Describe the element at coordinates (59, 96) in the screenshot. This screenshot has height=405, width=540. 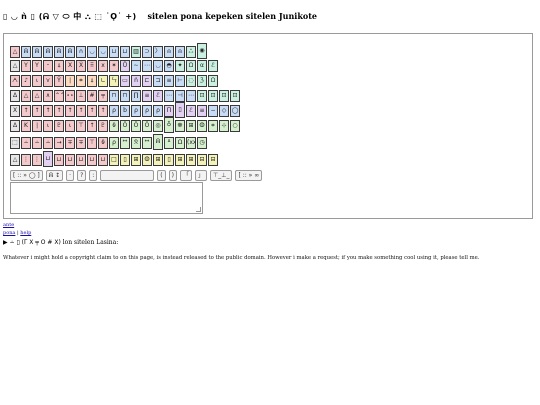
I see `glyph-key: ⌃⌃` at that location.